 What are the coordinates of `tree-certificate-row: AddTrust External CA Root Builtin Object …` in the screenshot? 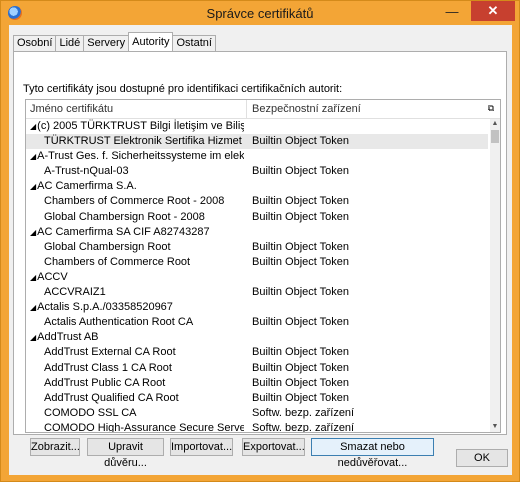 It's located at (257, 352).